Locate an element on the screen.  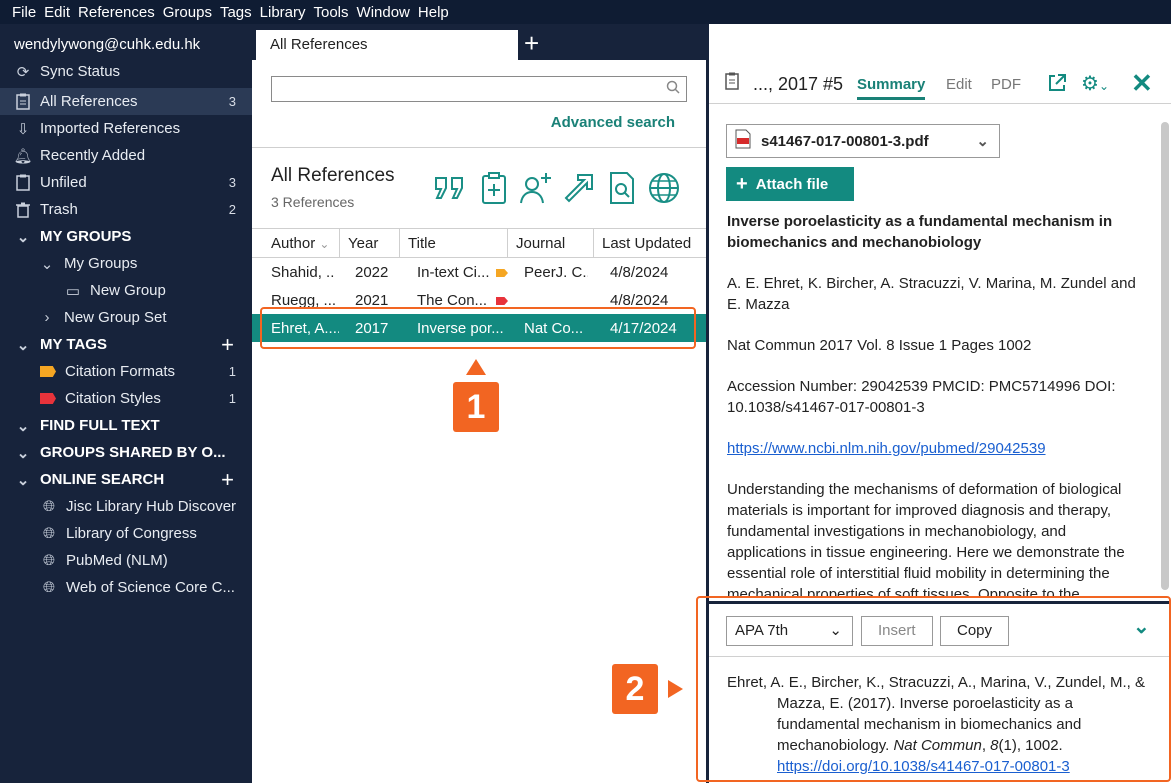
gear-icon: ⚙⌄ is located at coordinates (1095, 83).